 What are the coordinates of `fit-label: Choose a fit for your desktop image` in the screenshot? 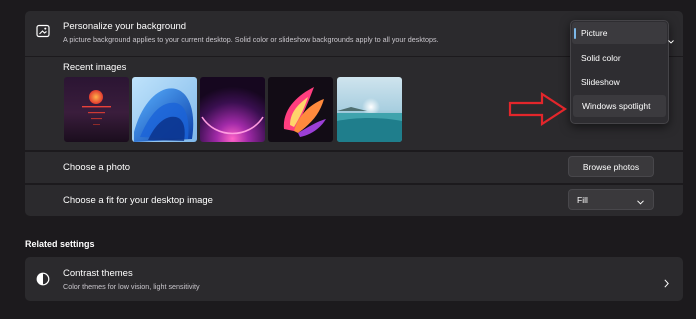 It's located at (138, 200).